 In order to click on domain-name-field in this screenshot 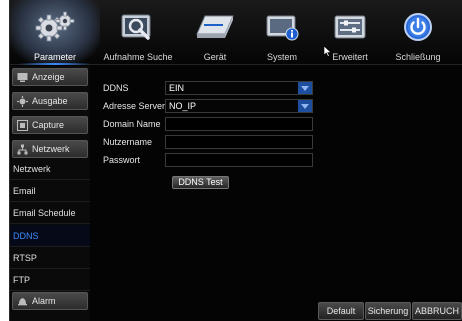, I will do `click(239, 124)`.